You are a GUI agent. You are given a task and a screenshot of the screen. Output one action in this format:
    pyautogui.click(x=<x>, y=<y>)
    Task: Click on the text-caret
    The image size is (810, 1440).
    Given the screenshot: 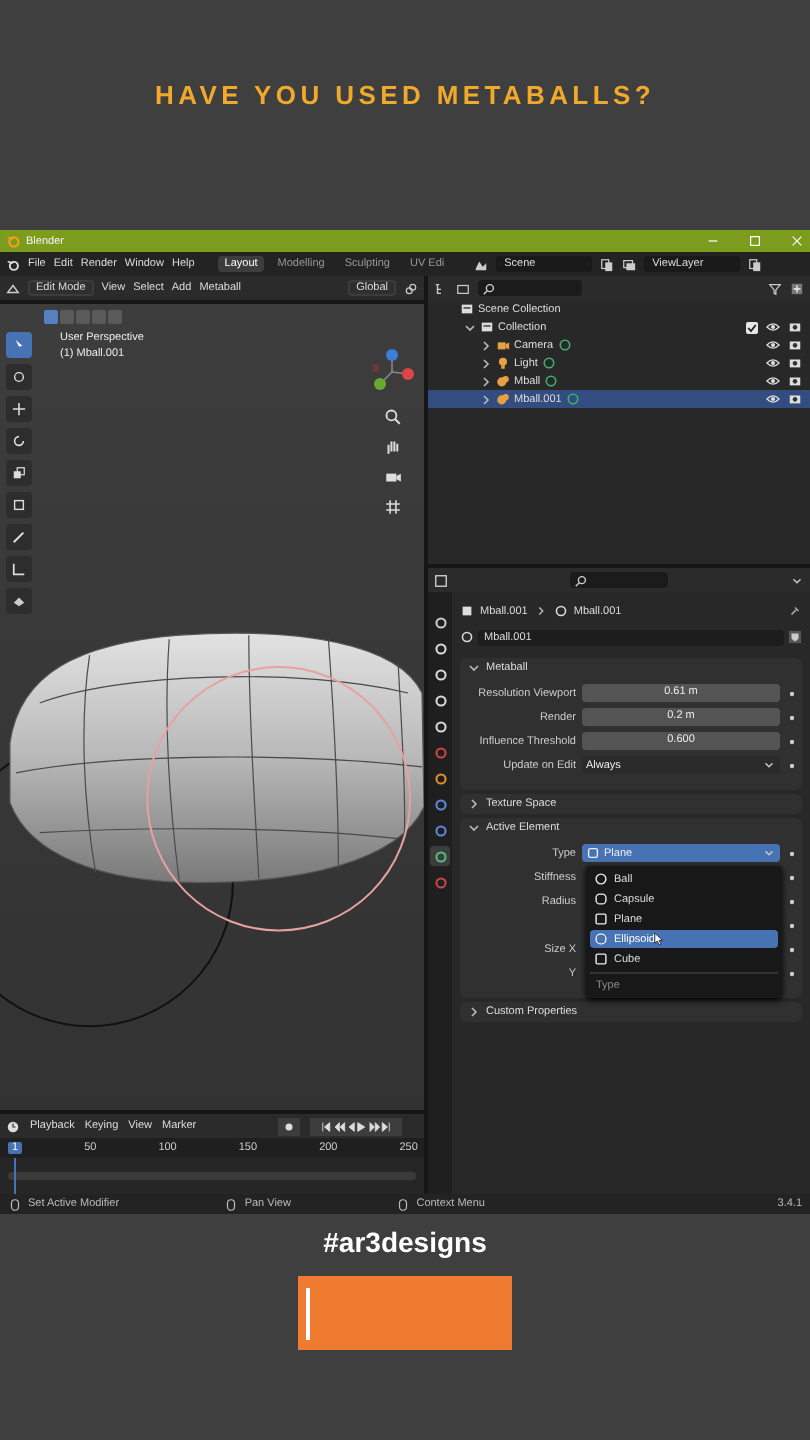 What is the action you would take?
    pyautogui.click(x=308, y=1313)
    